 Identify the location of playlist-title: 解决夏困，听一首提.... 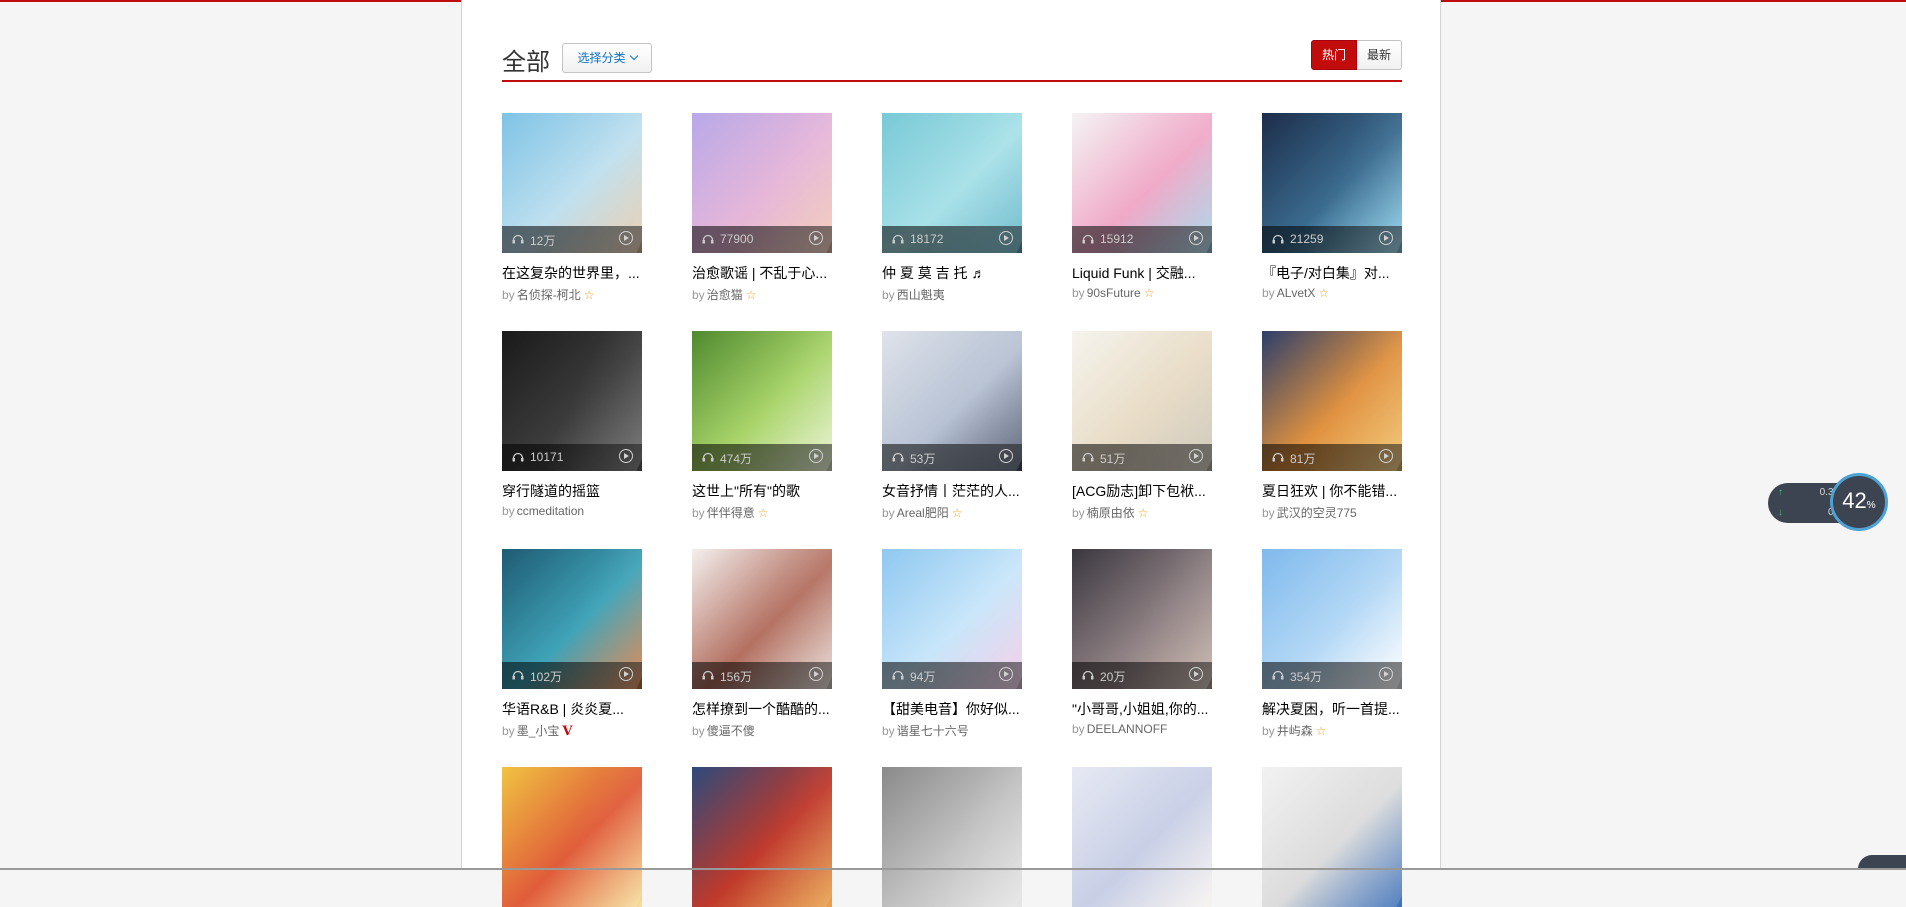
(1332, 709).